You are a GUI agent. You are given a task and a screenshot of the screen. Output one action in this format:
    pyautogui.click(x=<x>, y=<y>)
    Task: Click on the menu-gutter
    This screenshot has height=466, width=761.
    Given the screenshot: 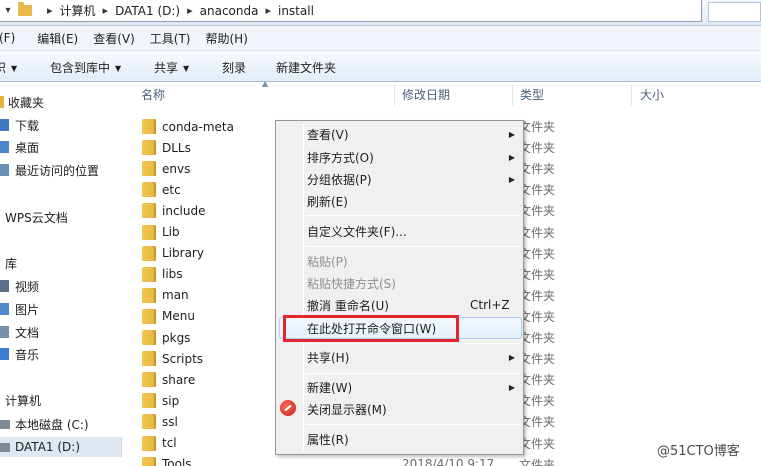 What is the action you would take?
    pyautogui.click(x=303, y=287)
    